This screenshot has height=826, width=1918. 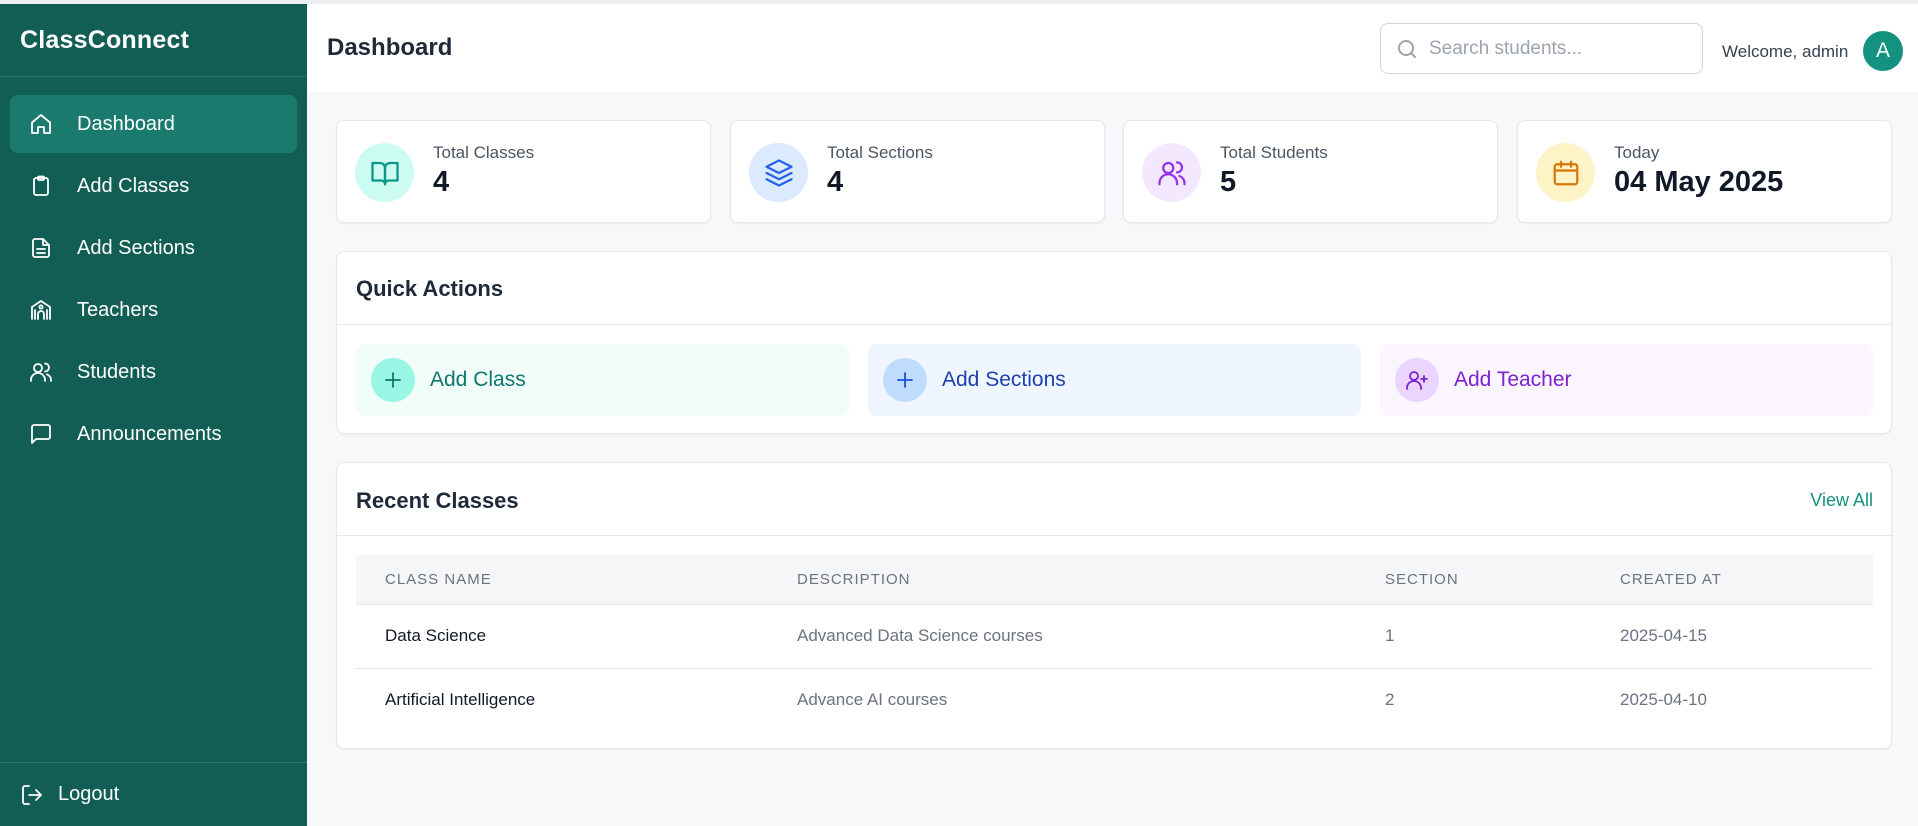 I want to click on stat-card-today: Today 04 May 2025, so click(x=1704, y=171).